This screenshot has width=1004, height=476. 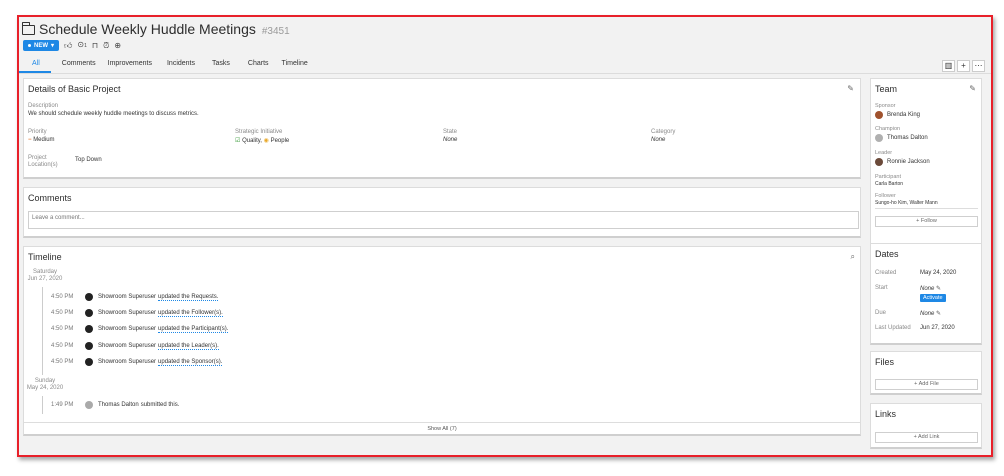 I want to click on event-action-link: updated the Follower(s)., so click(x=190, y=313).